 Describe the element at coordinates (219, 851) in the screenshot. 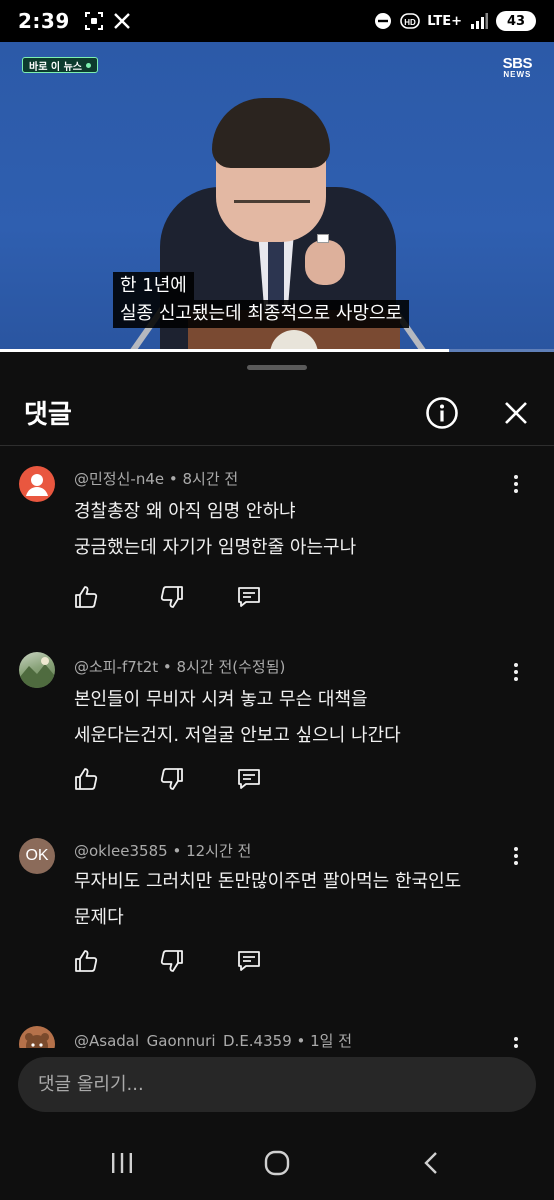

I see `comment-time: 12시간 전` at that location.